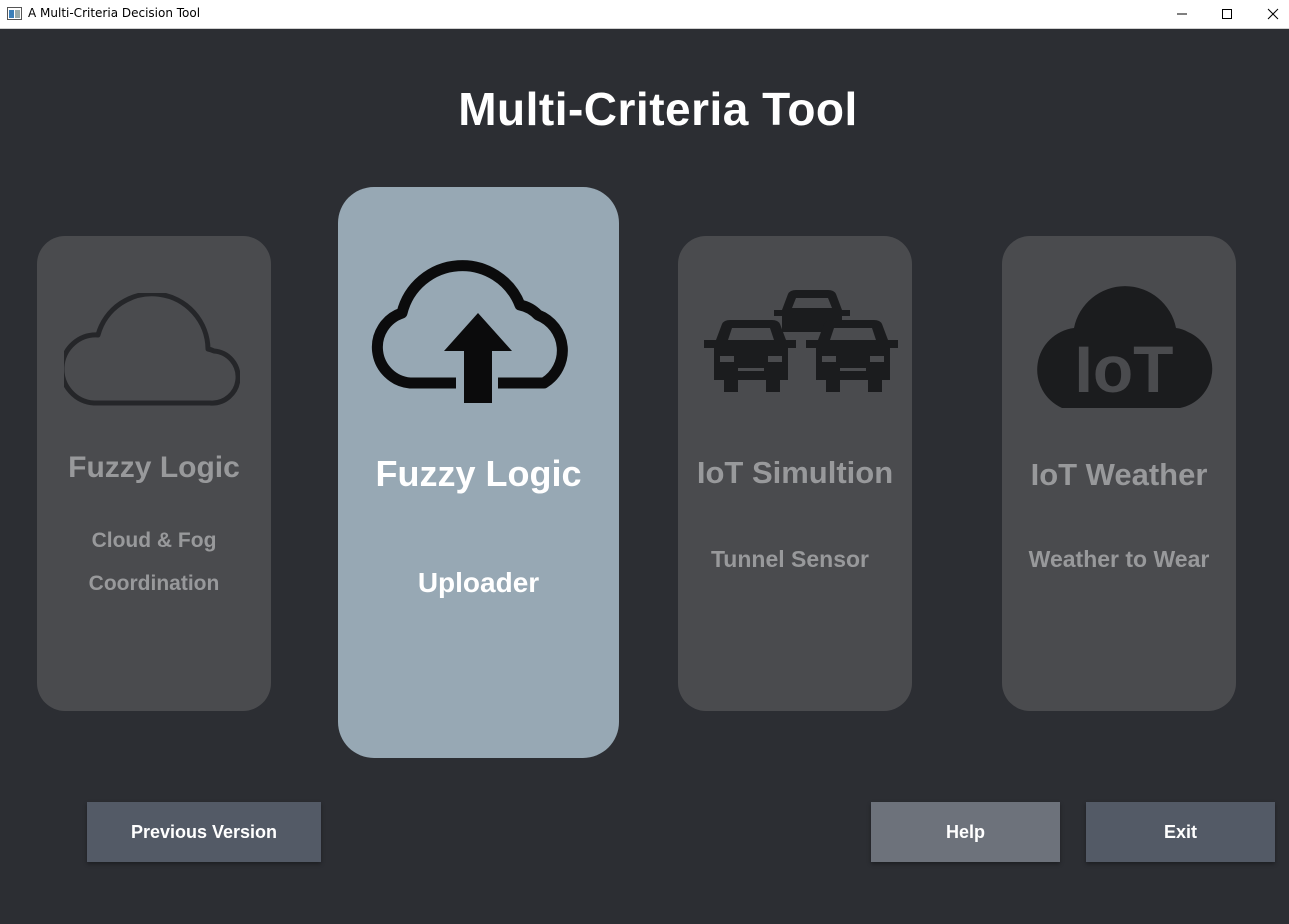 The image size is (1289, 924). I want to click on maximize-icon, so click(1227, 14).